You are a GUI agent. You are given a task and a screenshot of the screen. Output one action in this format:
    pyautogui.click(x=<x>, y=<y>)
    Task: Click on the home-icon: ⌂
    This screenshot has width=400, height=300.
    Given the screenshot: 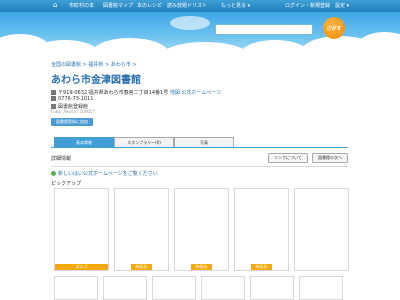 What is the action you would take?
    pyautogui.click(x=55, y=5)
    